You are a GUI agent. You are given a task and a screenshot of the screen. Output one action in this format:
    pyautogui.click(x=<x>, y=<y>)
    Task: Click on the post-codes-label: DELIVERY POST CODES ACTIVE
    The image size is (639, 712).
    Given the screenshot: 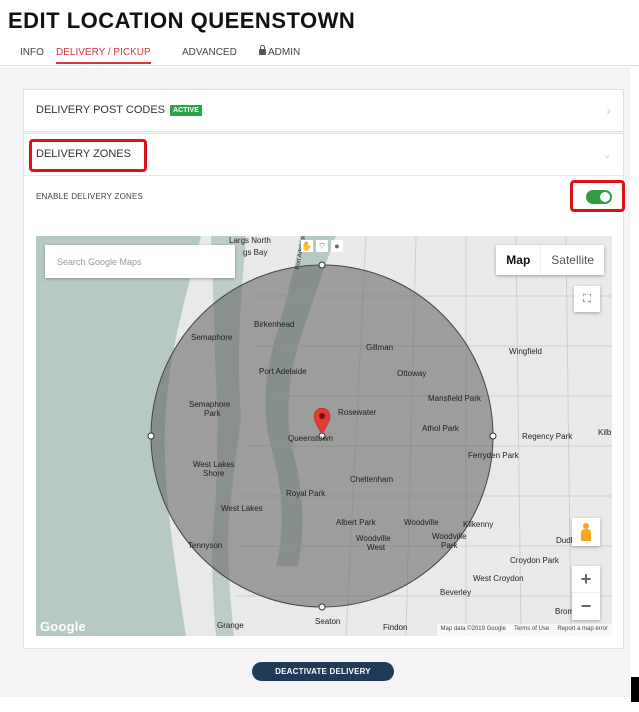 What is the action you would take?
    pyautogui.click(x=119, y=110)
    